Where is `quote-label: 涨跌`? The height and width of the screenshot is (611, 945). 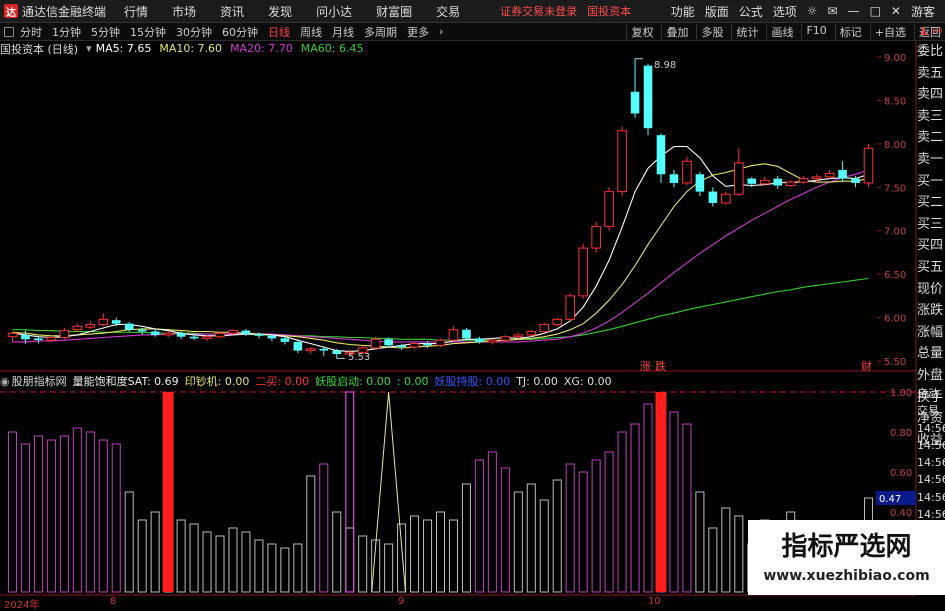
quote-label: 涨跌 is located at coordinates (930, 311).